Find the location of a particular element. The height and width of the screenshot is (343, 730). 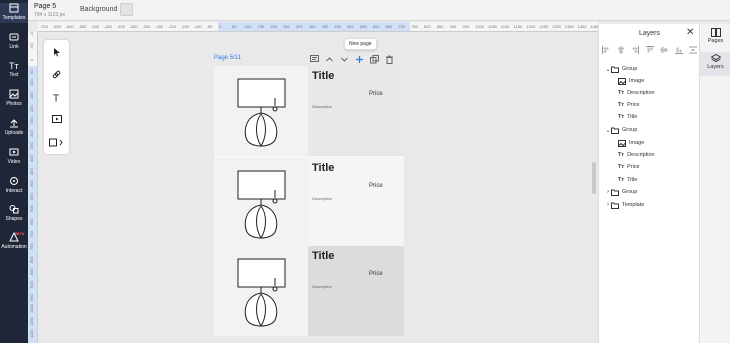

templates-icon is located at coordinates (14, 8).